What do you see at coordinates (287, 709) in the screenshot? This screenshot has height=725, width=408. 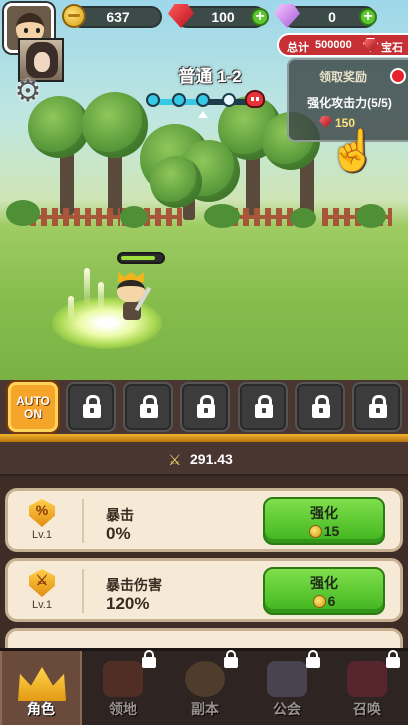 I see `nav-label: 公会` at bounding box center [287, 709].